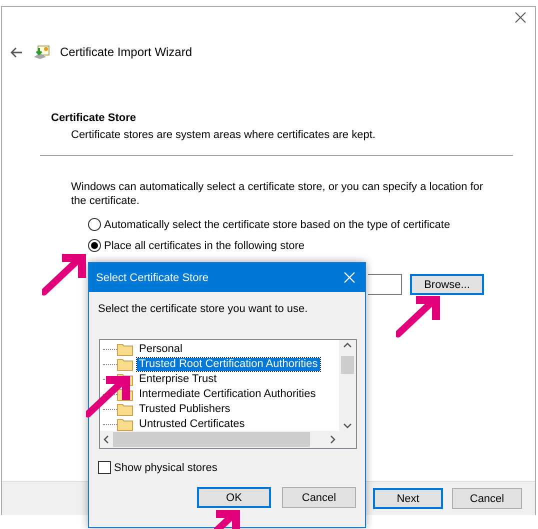  I want to click on section-description: Certificate stores are system areas where certificates are kept., so click(223, 134).